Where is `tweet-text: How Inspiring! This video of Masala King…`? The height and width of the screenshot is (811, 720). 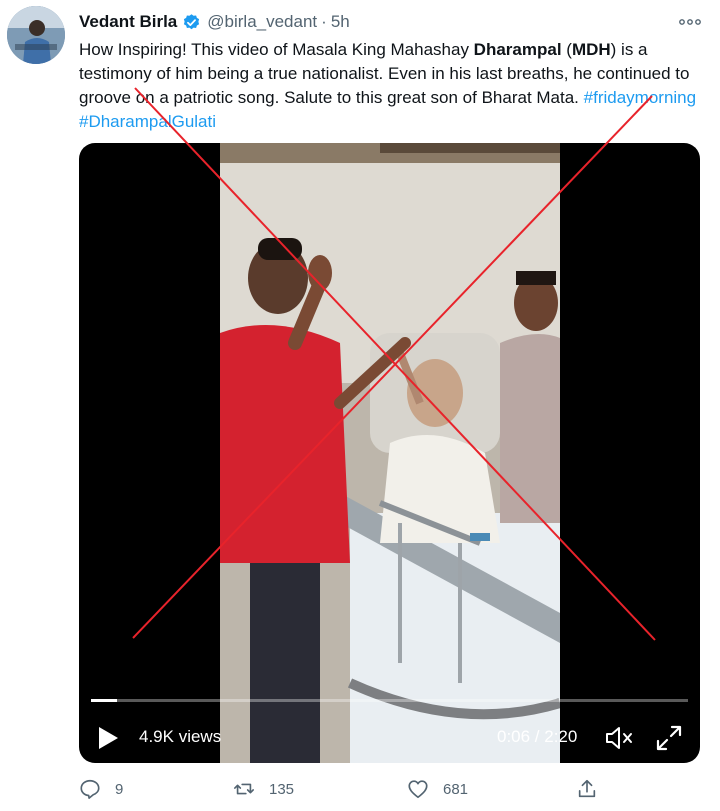
tweet-text: How Inspiring! This video of Masala King… is located at coordinates (394, 86).